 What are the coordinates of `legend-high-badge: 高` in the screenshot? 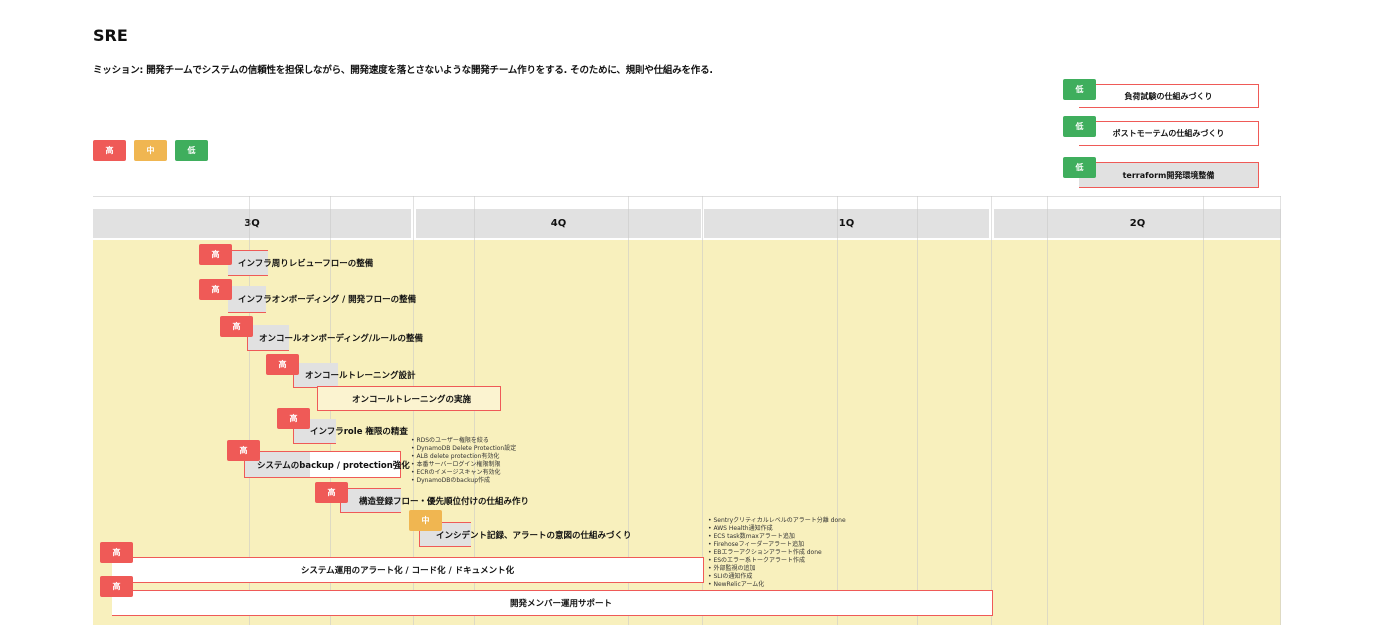 It's located at (109, 150).